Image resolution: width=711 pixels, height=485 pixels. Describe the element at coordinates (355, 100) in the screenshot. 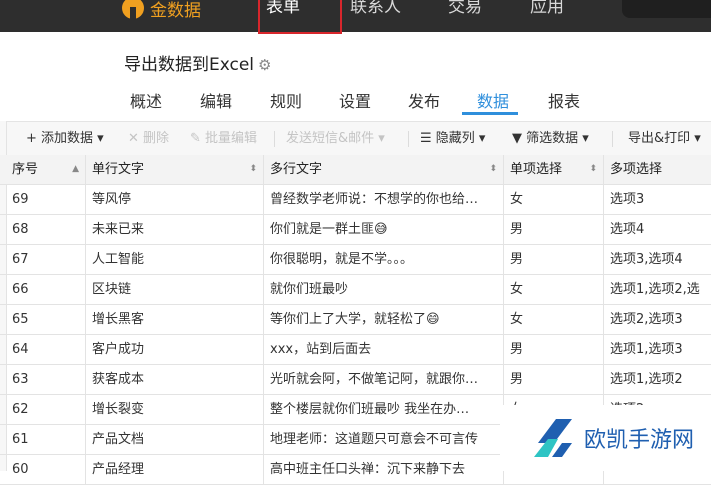

I see `tab-settings: 设置` at that location.